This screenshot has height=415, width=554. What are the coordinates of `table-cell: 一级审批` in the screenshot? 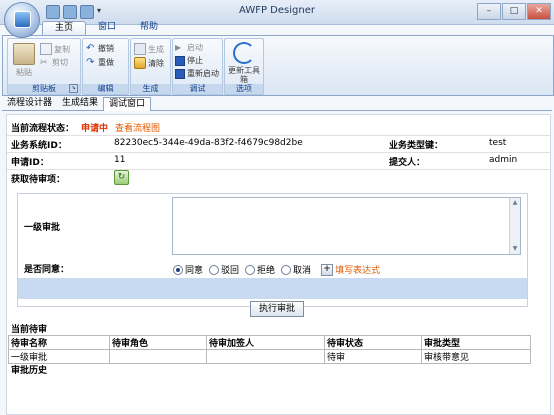 It's located at (59, 356).